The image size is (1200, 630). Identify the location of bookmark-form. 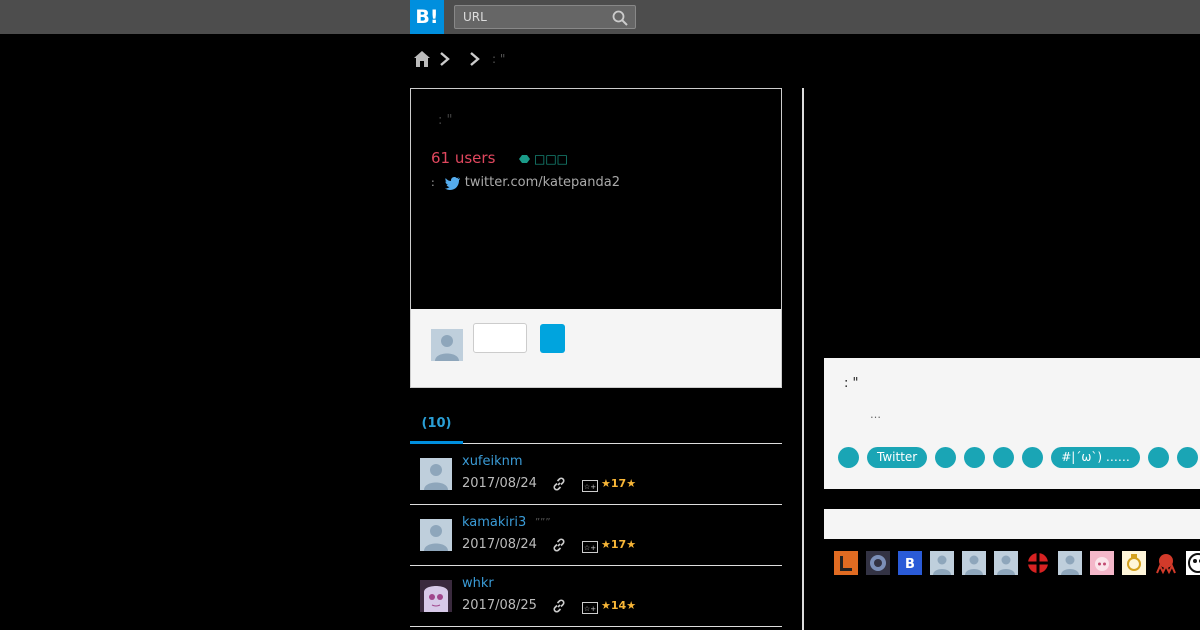
(596, 348).